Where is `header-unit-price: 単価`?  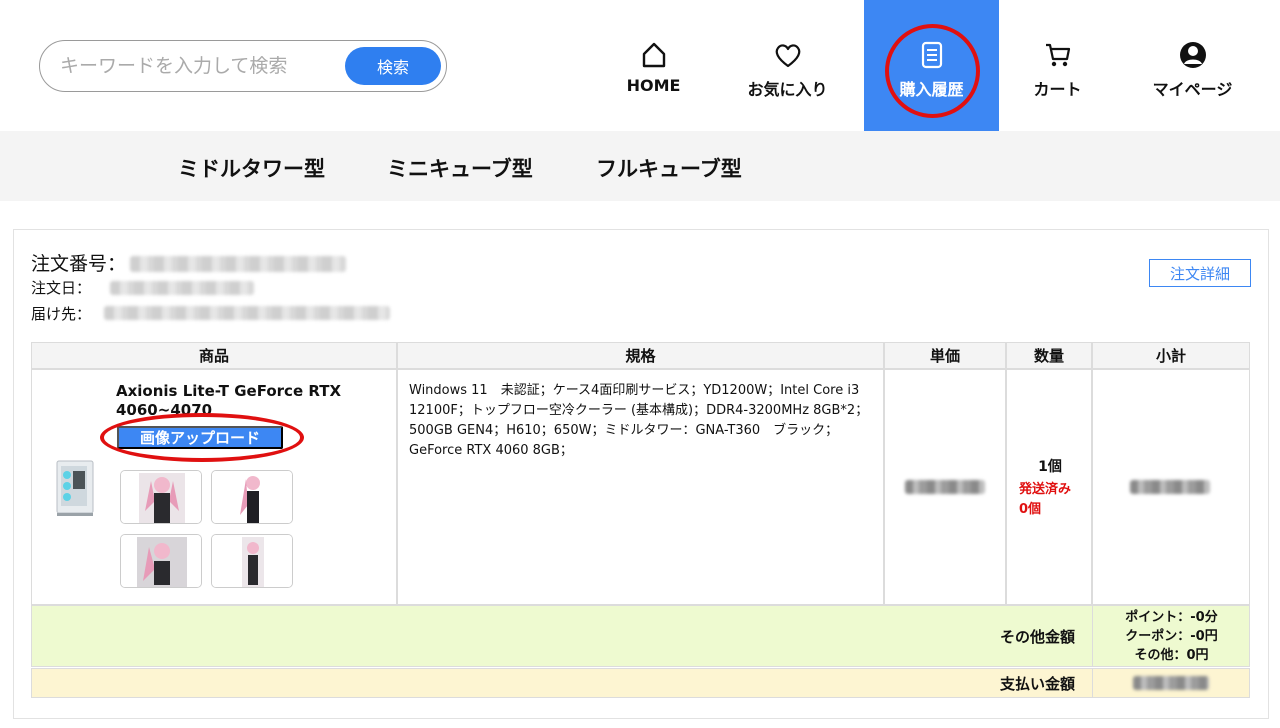
header-unit-price: 単価 is located at coordinates (945, 355).